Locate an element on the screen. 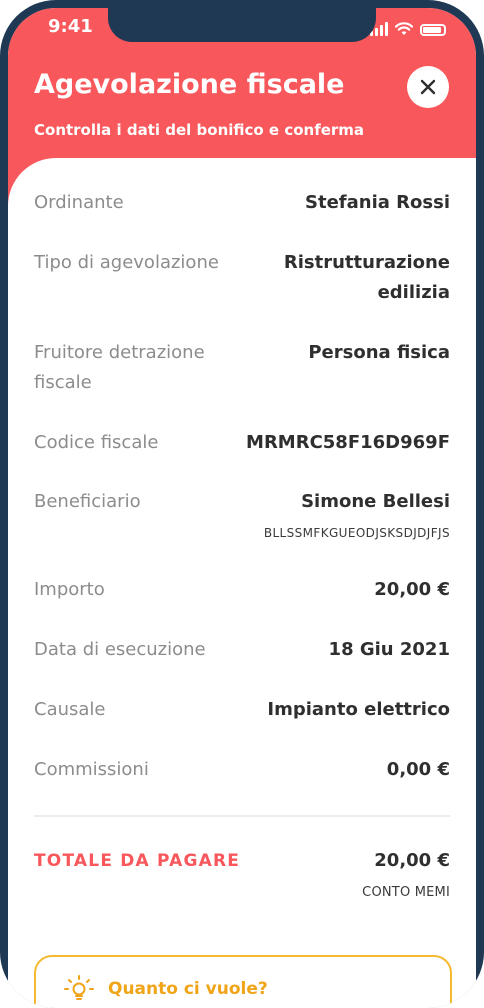  status-icons is located at coordinates (408, 28).